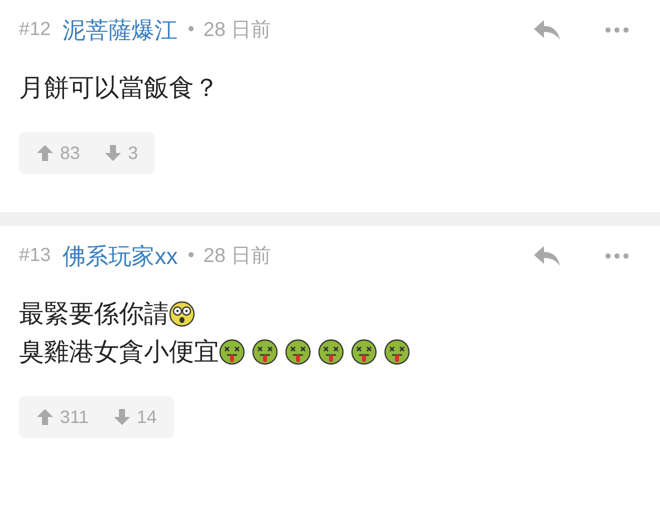 This screenshot has height=506, width=660. Describe the element at coordinates (120, 30) in the screenshot. I see `author-name: 泥菩薩爆江` at that location.